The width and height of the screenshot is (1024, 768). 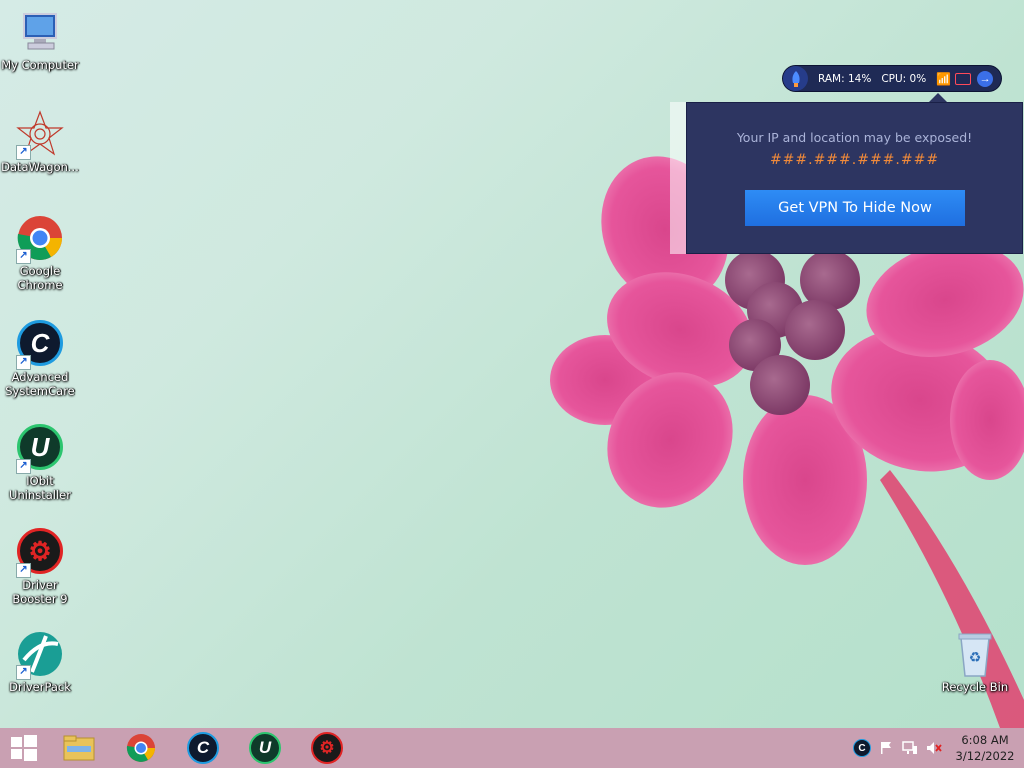 What do you see at coordinates (40, 135) in the screenshot?
I see `datawagon-icon: ↗` at bounding box center [40, 135].